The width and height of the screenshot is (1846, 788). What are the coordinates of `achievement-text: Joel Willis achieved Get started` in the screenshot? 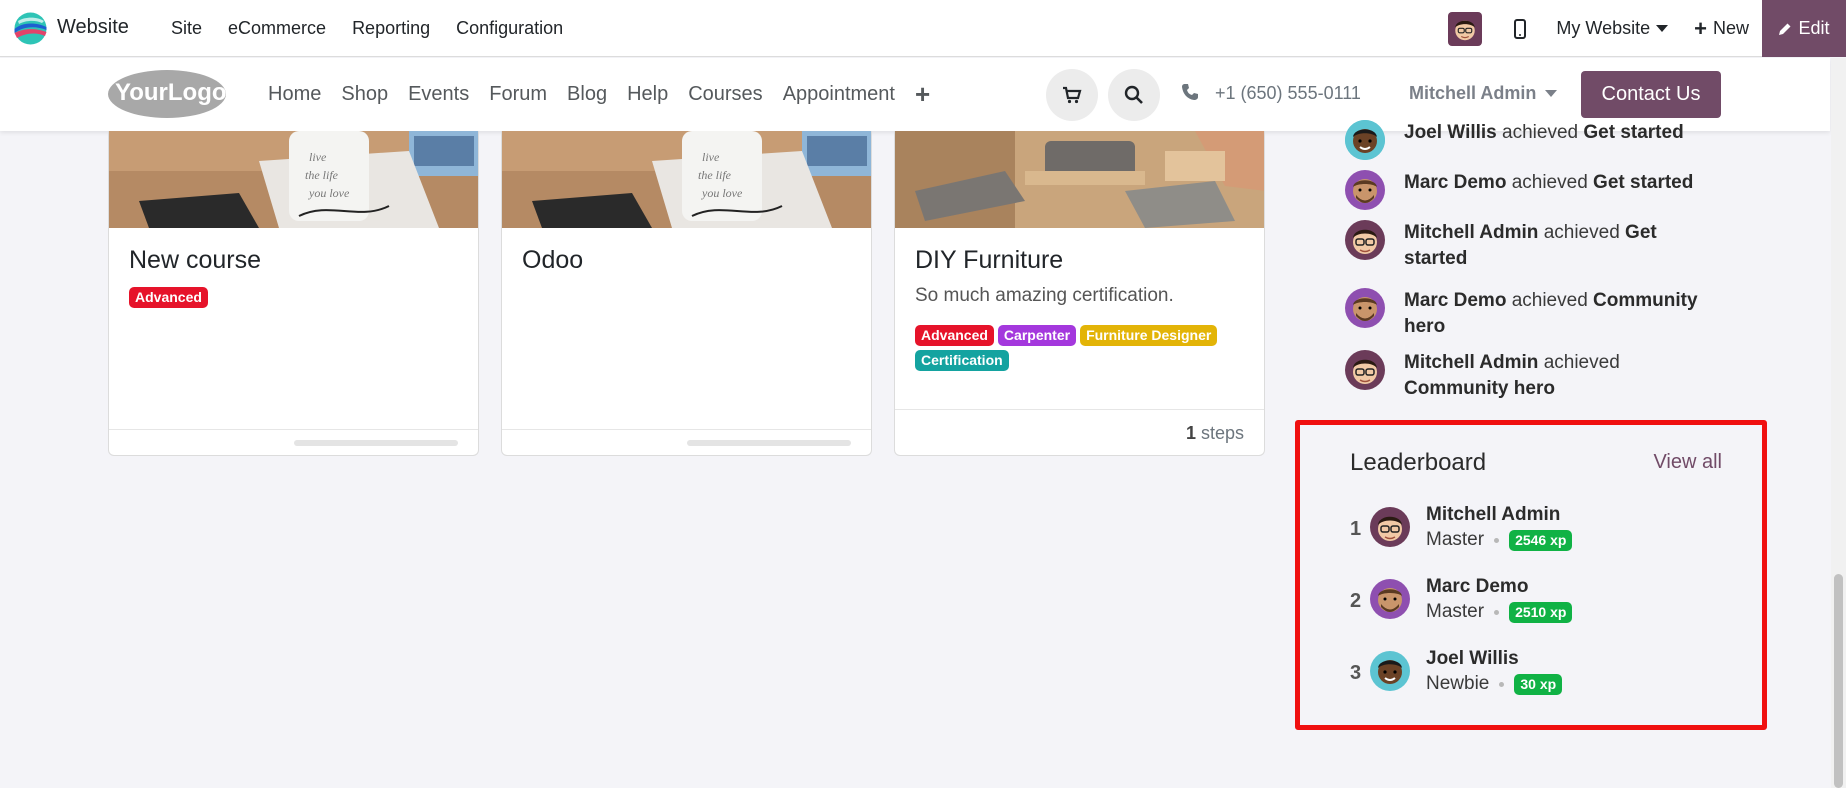 It's located at (1544, 140).